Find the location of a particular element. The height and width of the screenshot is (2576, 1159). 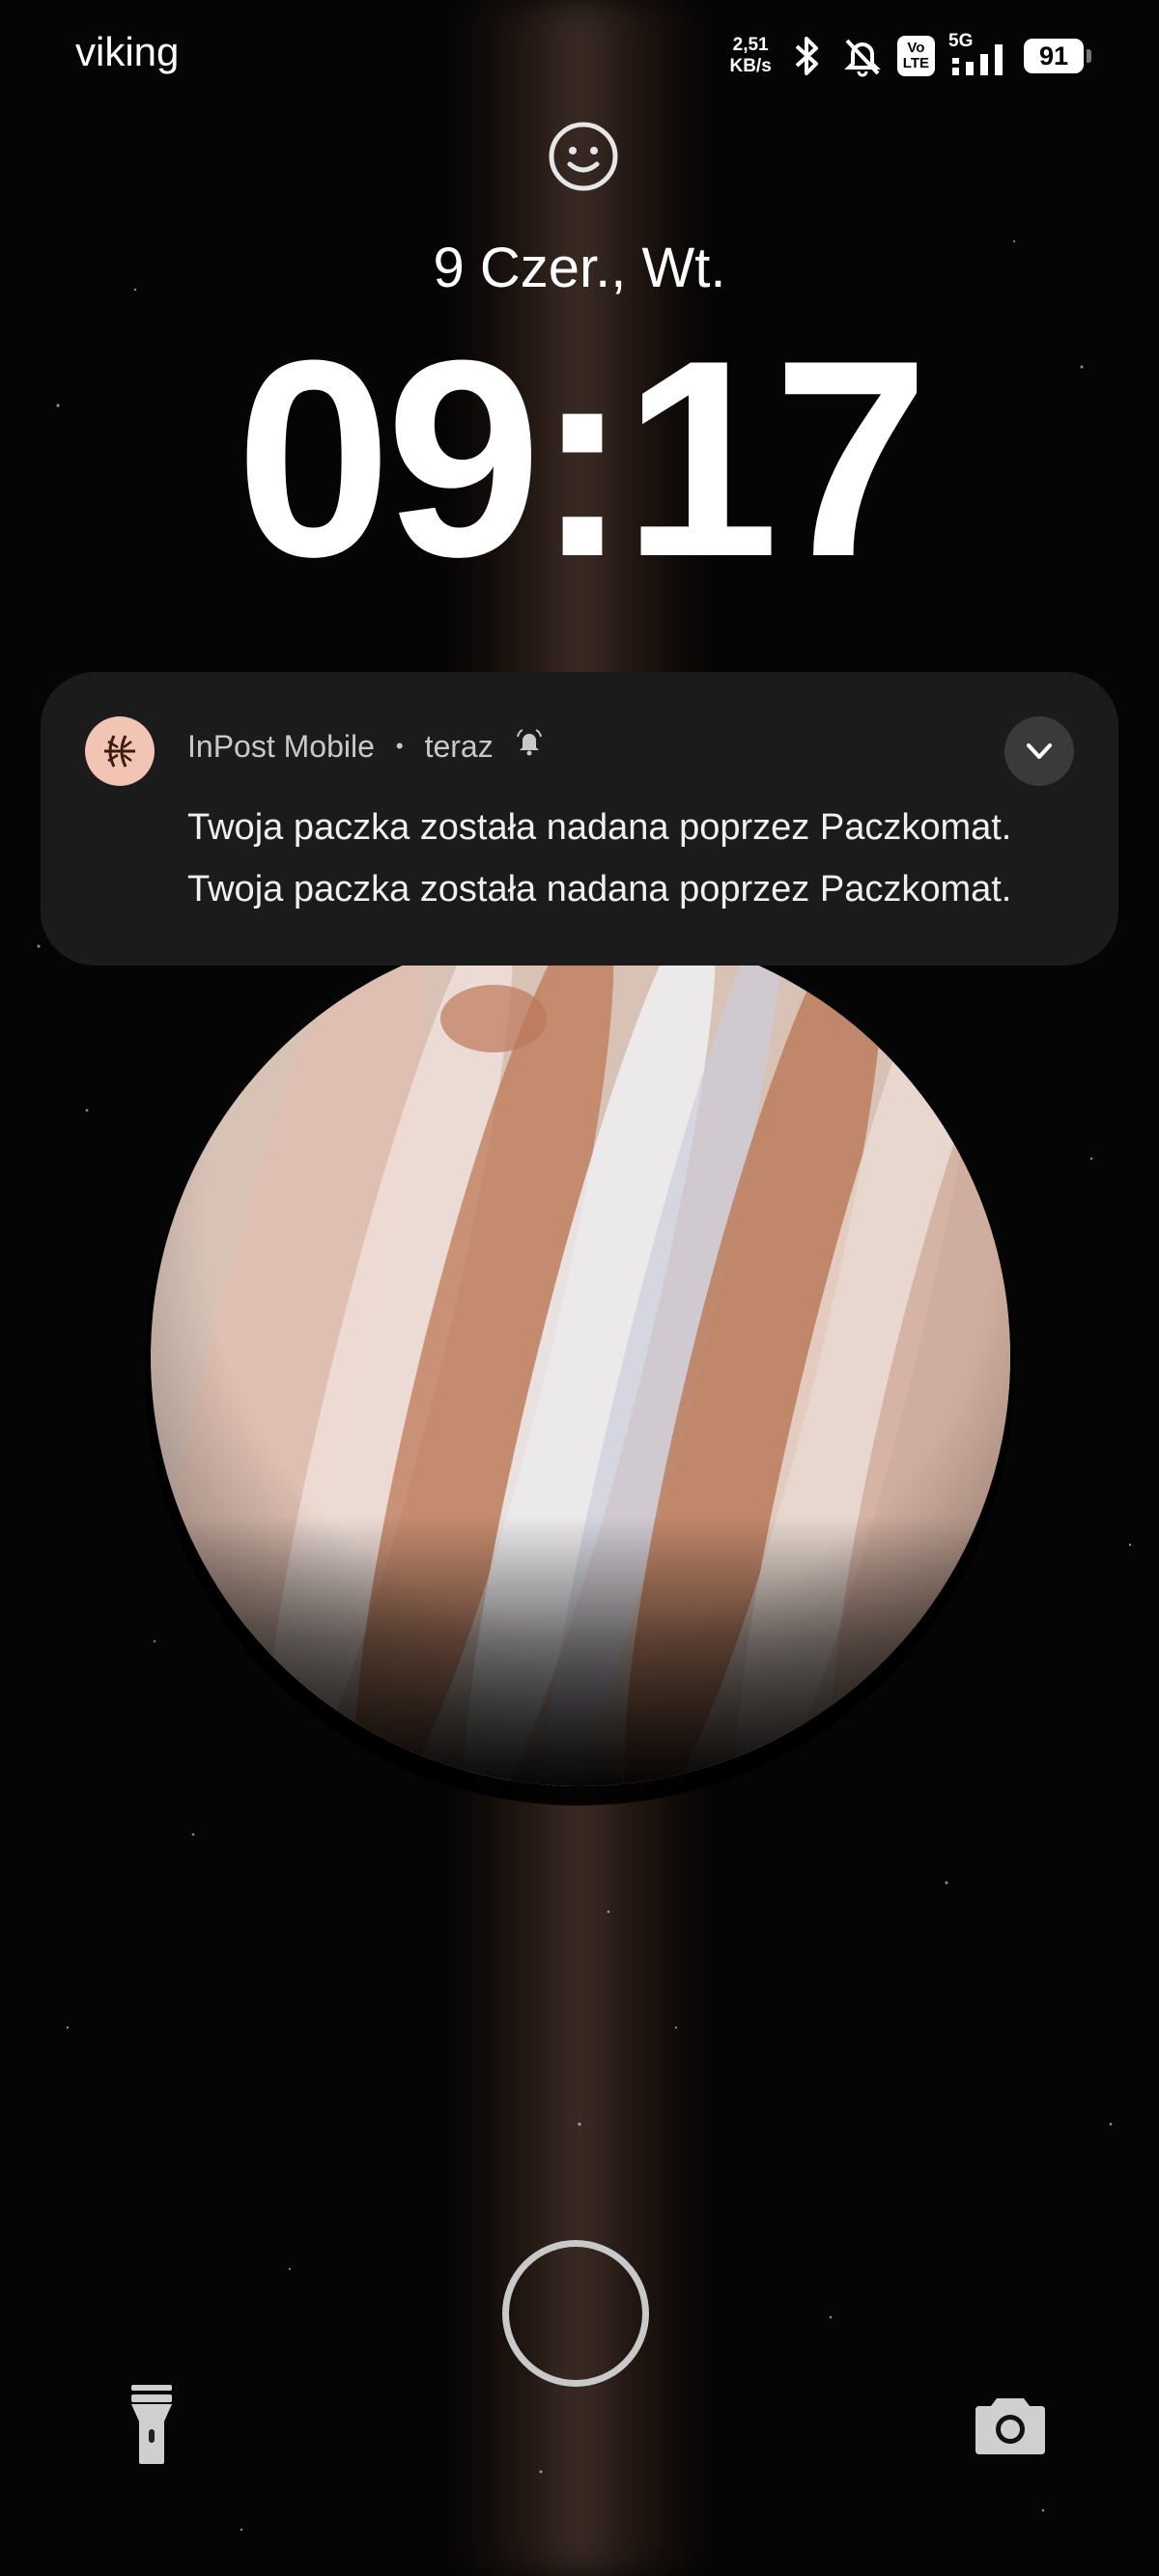

status-bar: viking 2,51 KB/s Vo LTE 5G 91 is located at coordinates (579, 53).